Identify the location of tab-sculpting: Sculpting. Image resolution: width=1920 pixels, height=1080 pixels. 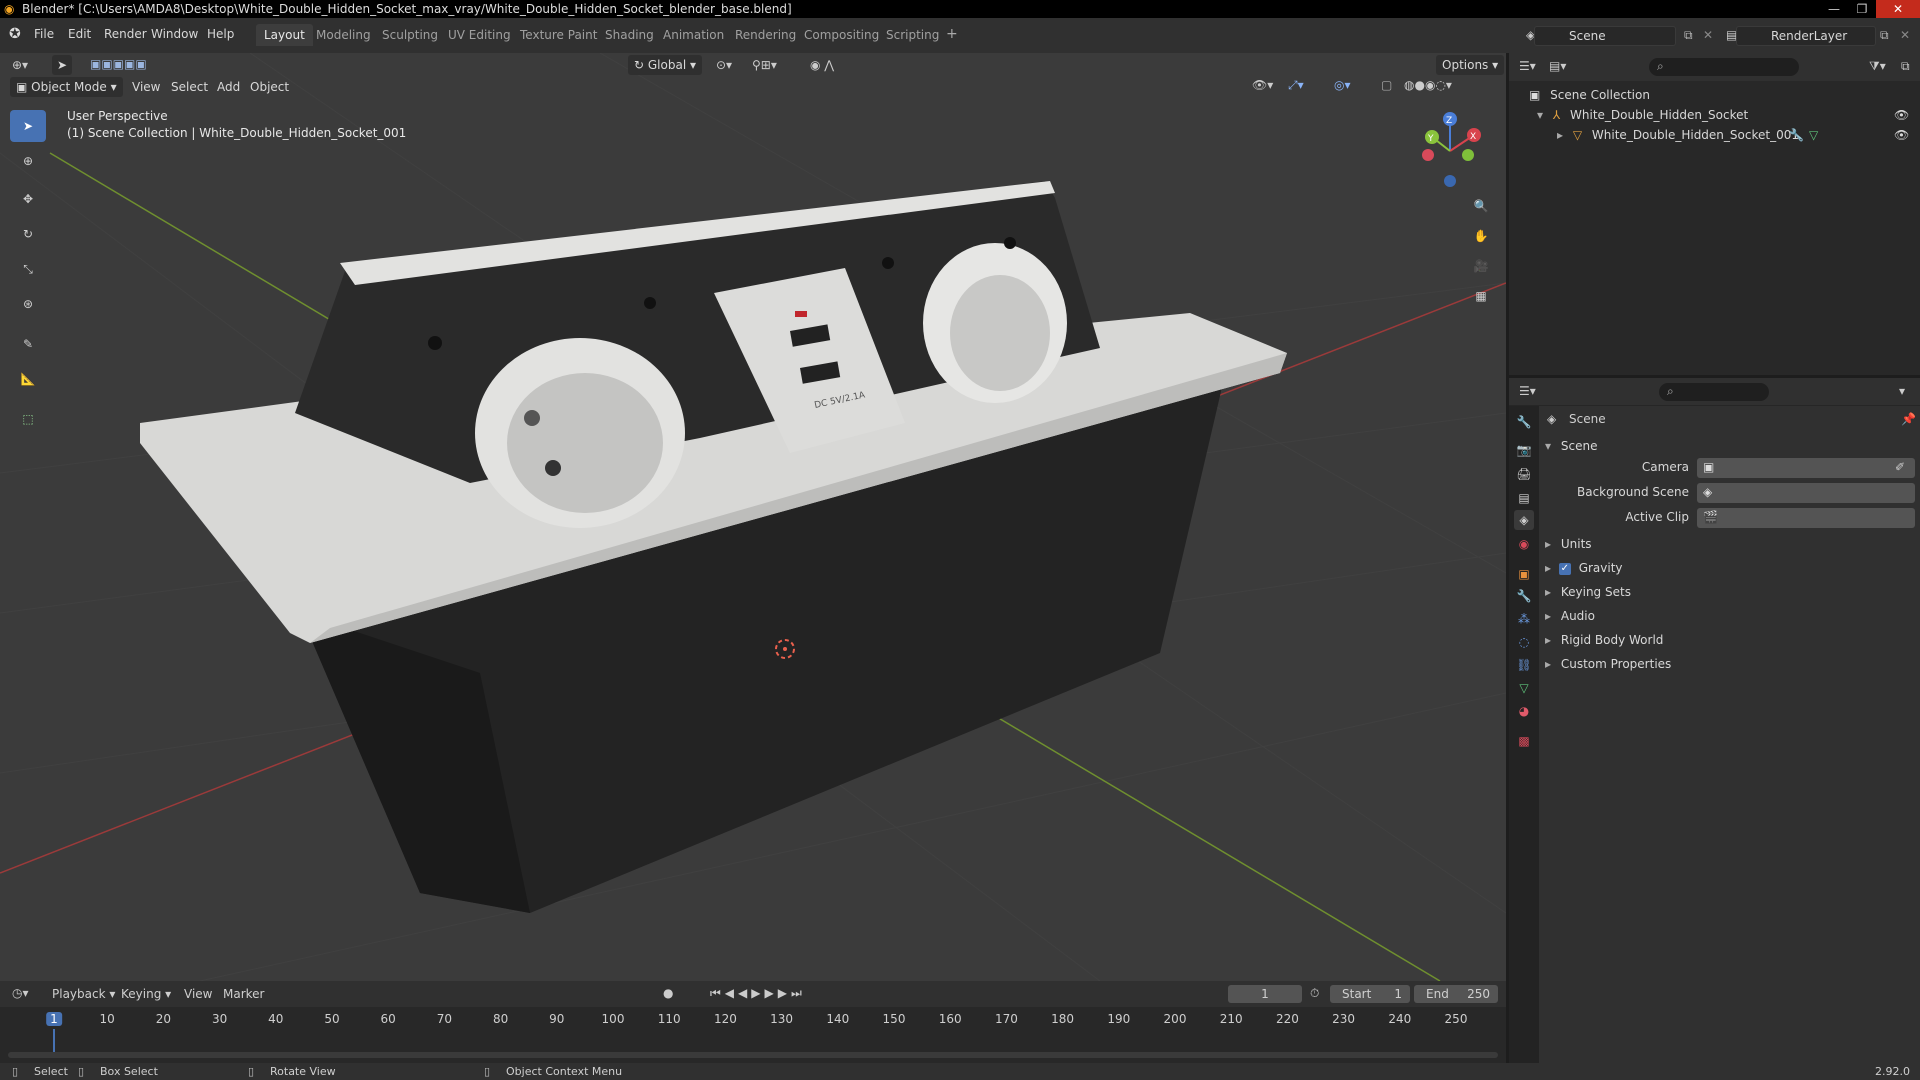
(410, 35).